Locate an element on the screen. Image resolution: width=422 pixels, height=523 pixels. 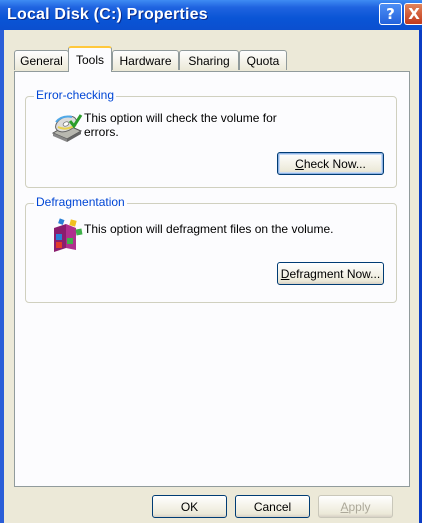
apply-button: Apply is located at coordinates (355, 506).